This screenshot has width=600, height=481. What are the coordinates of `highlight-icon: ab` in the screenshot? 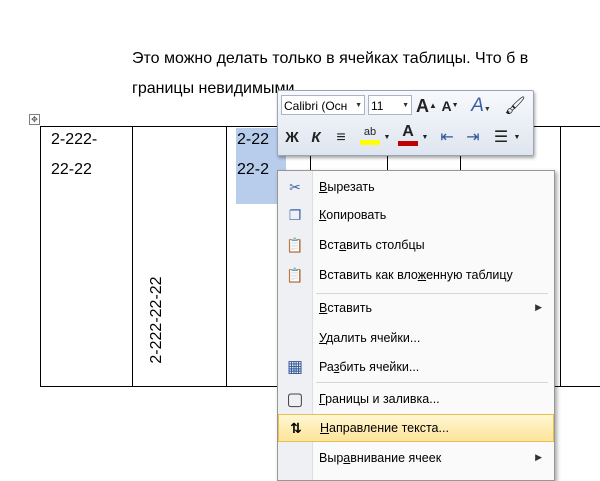 It's located at (370, 136).